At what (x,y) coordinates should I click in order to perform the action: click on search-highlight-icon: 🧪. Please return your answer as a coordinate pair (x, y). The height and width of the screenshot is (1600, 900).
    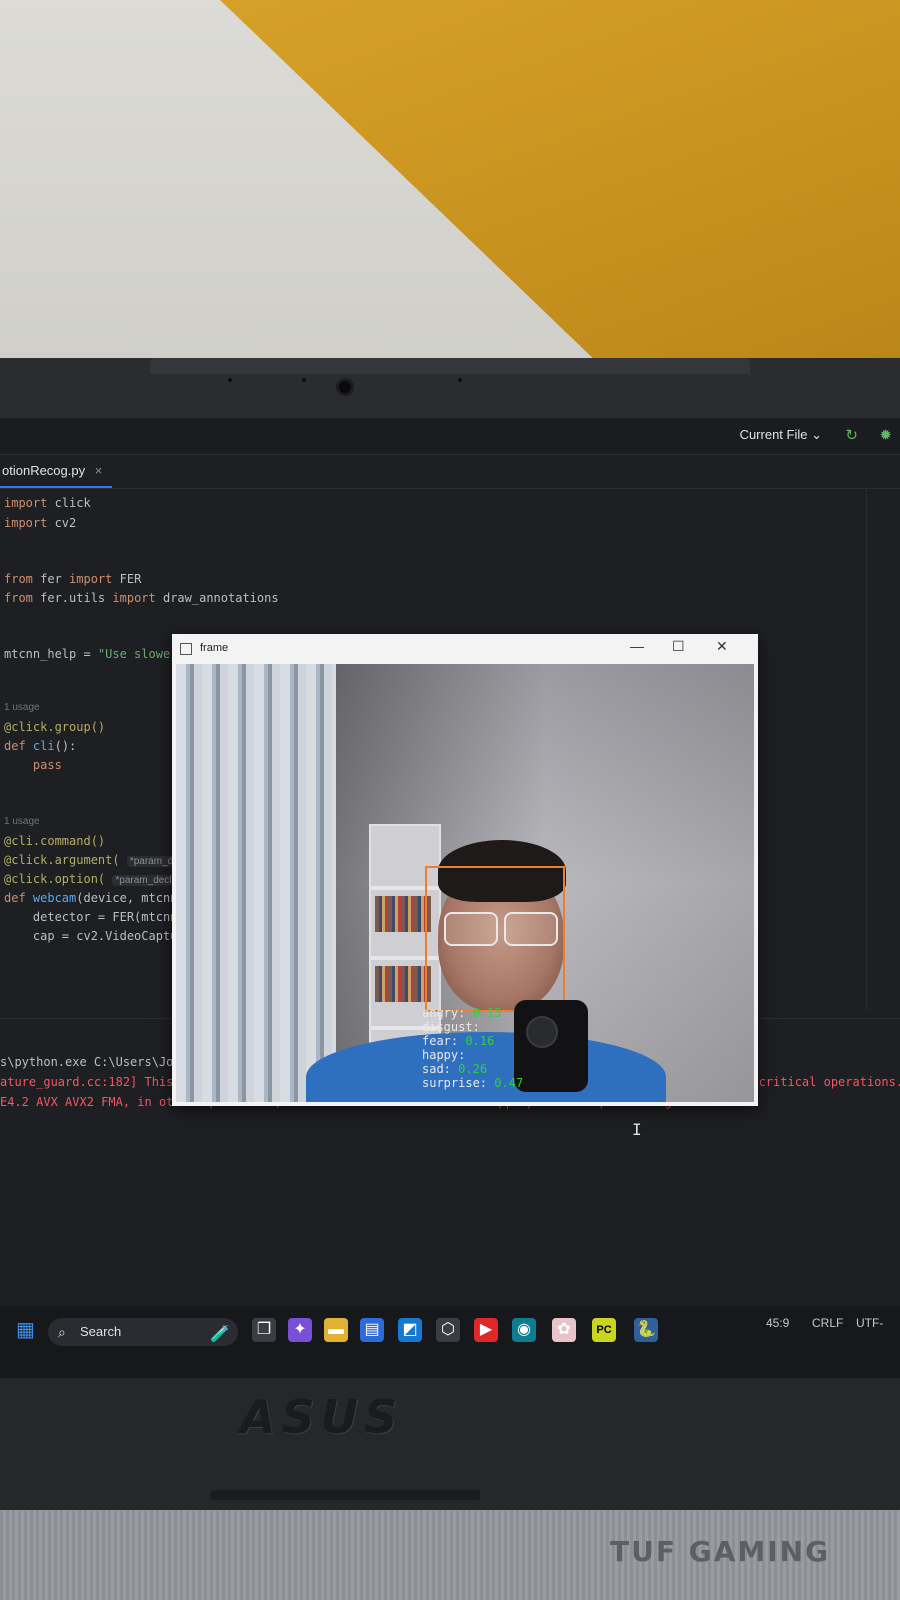
    Looking at the image, I should click on (220, 1334).